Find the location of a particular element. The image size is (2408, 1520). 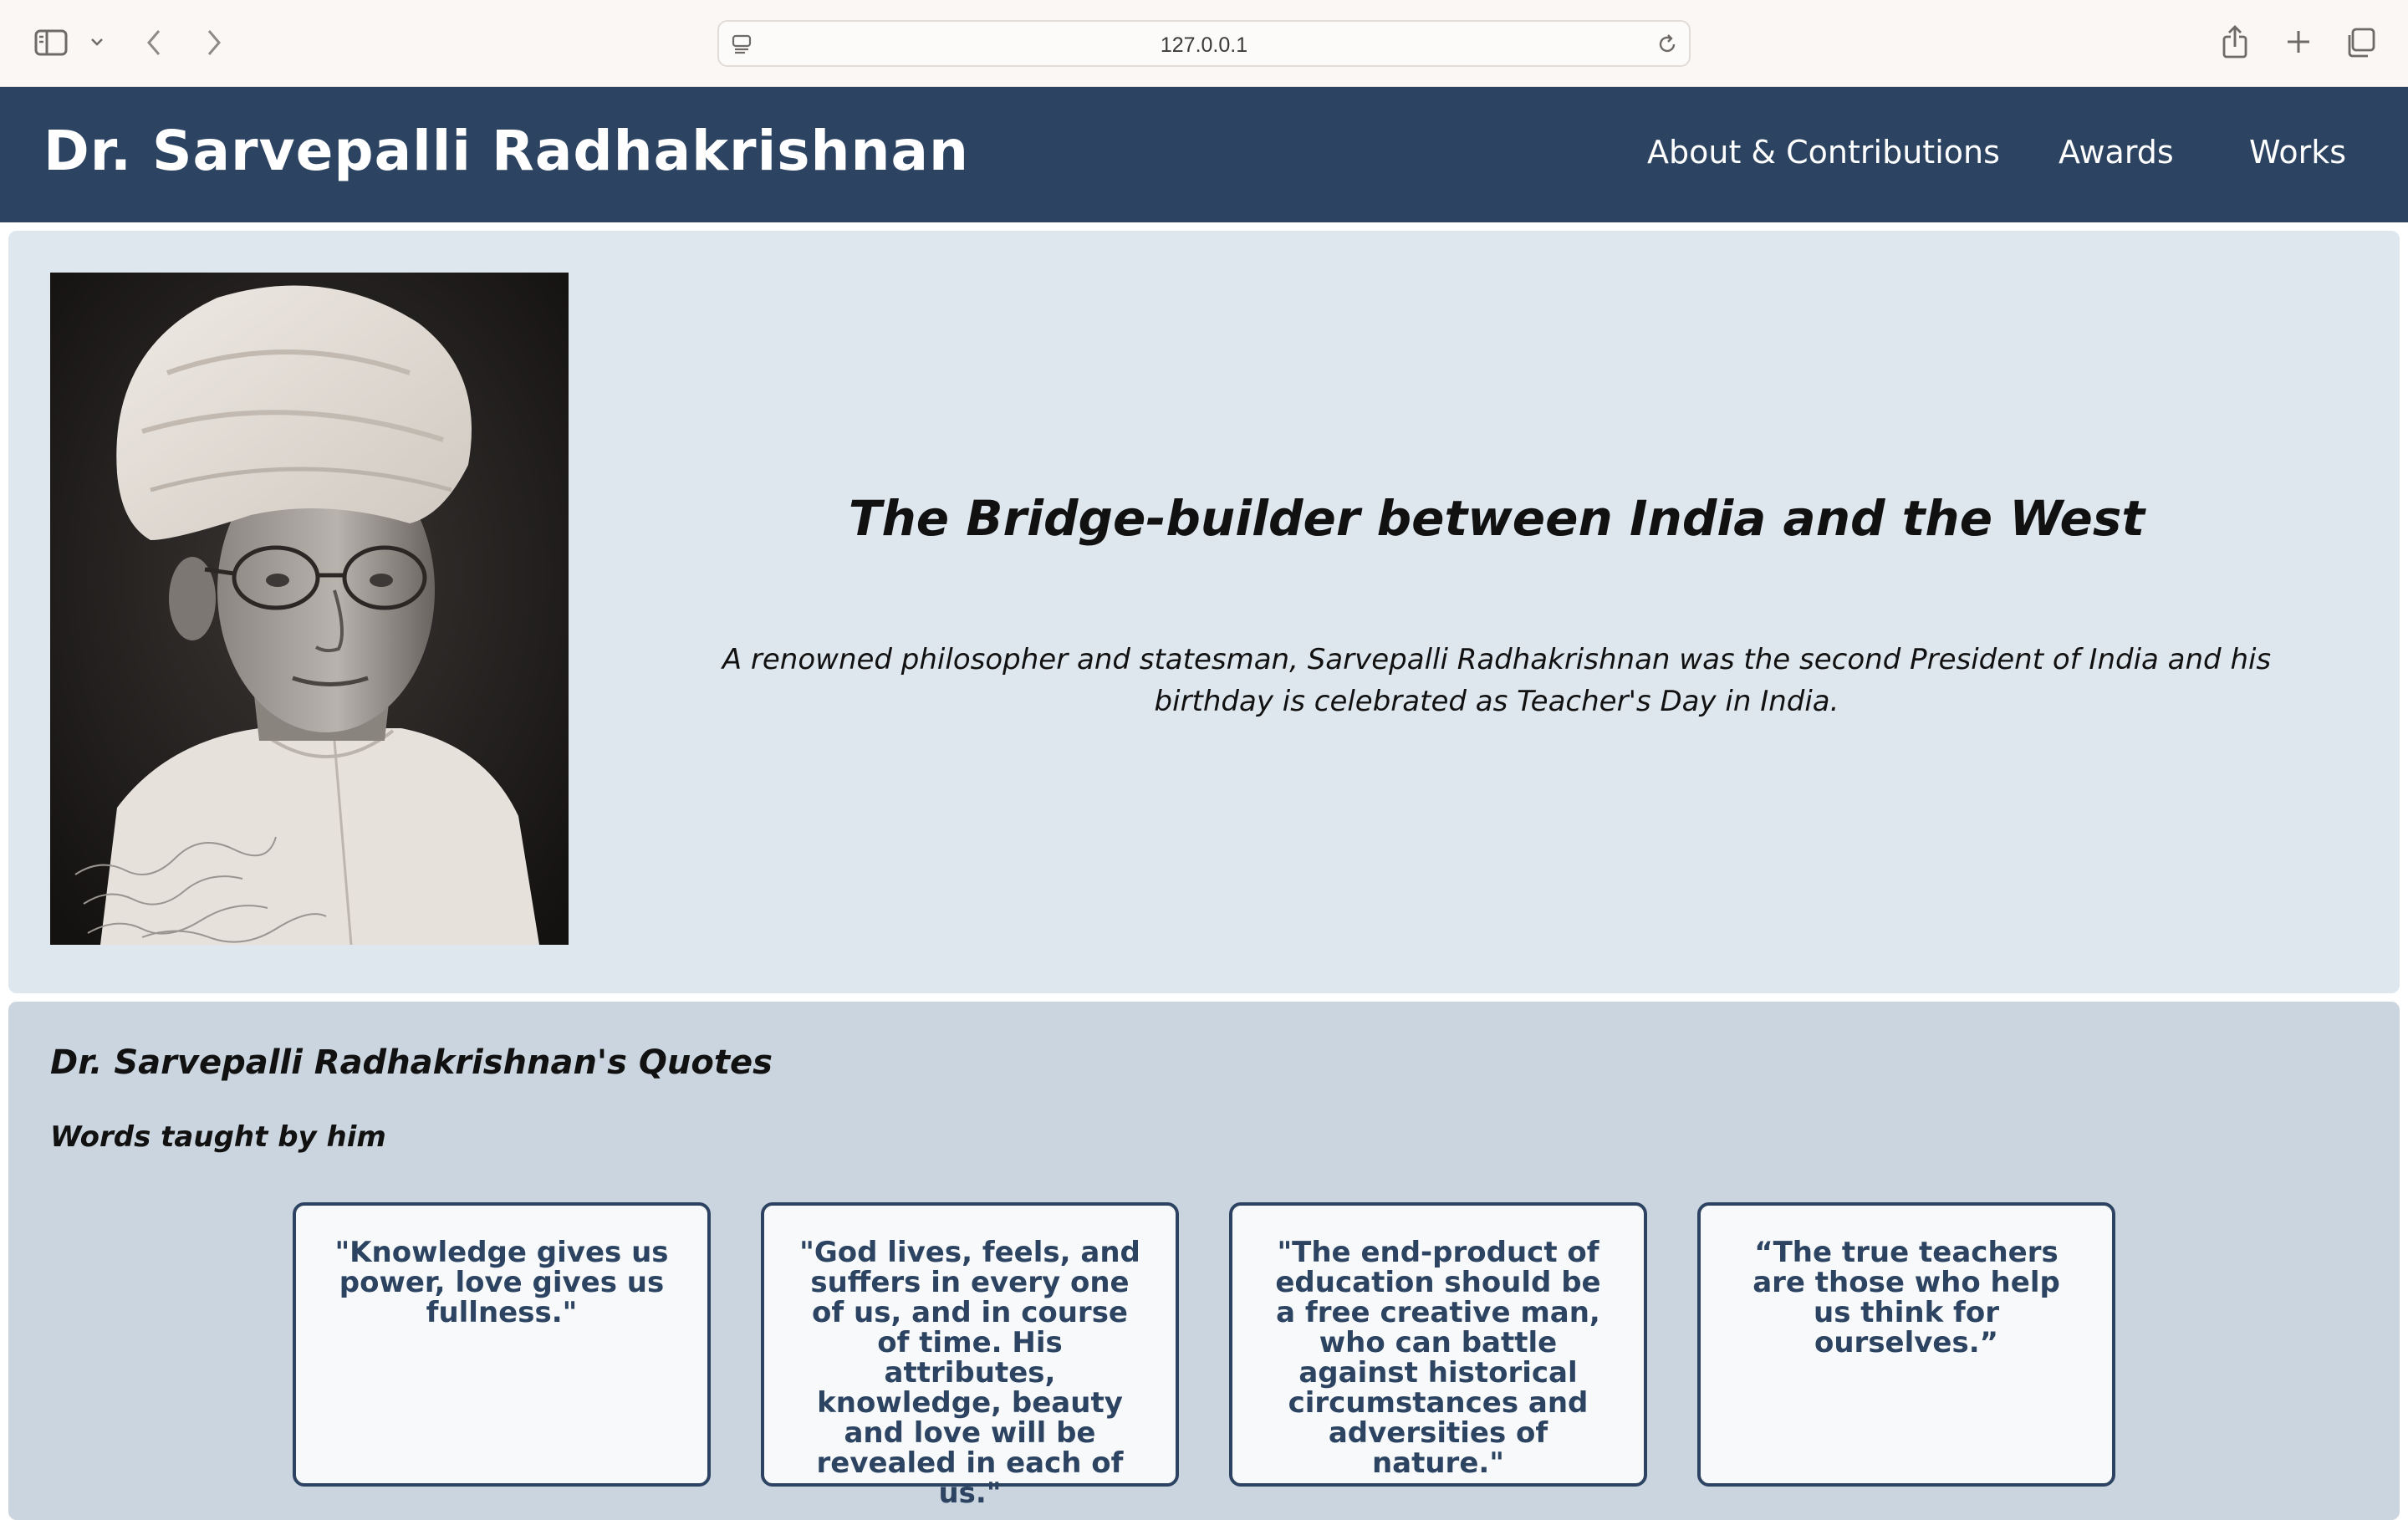

back-icon is located at coordinates (154, 42).